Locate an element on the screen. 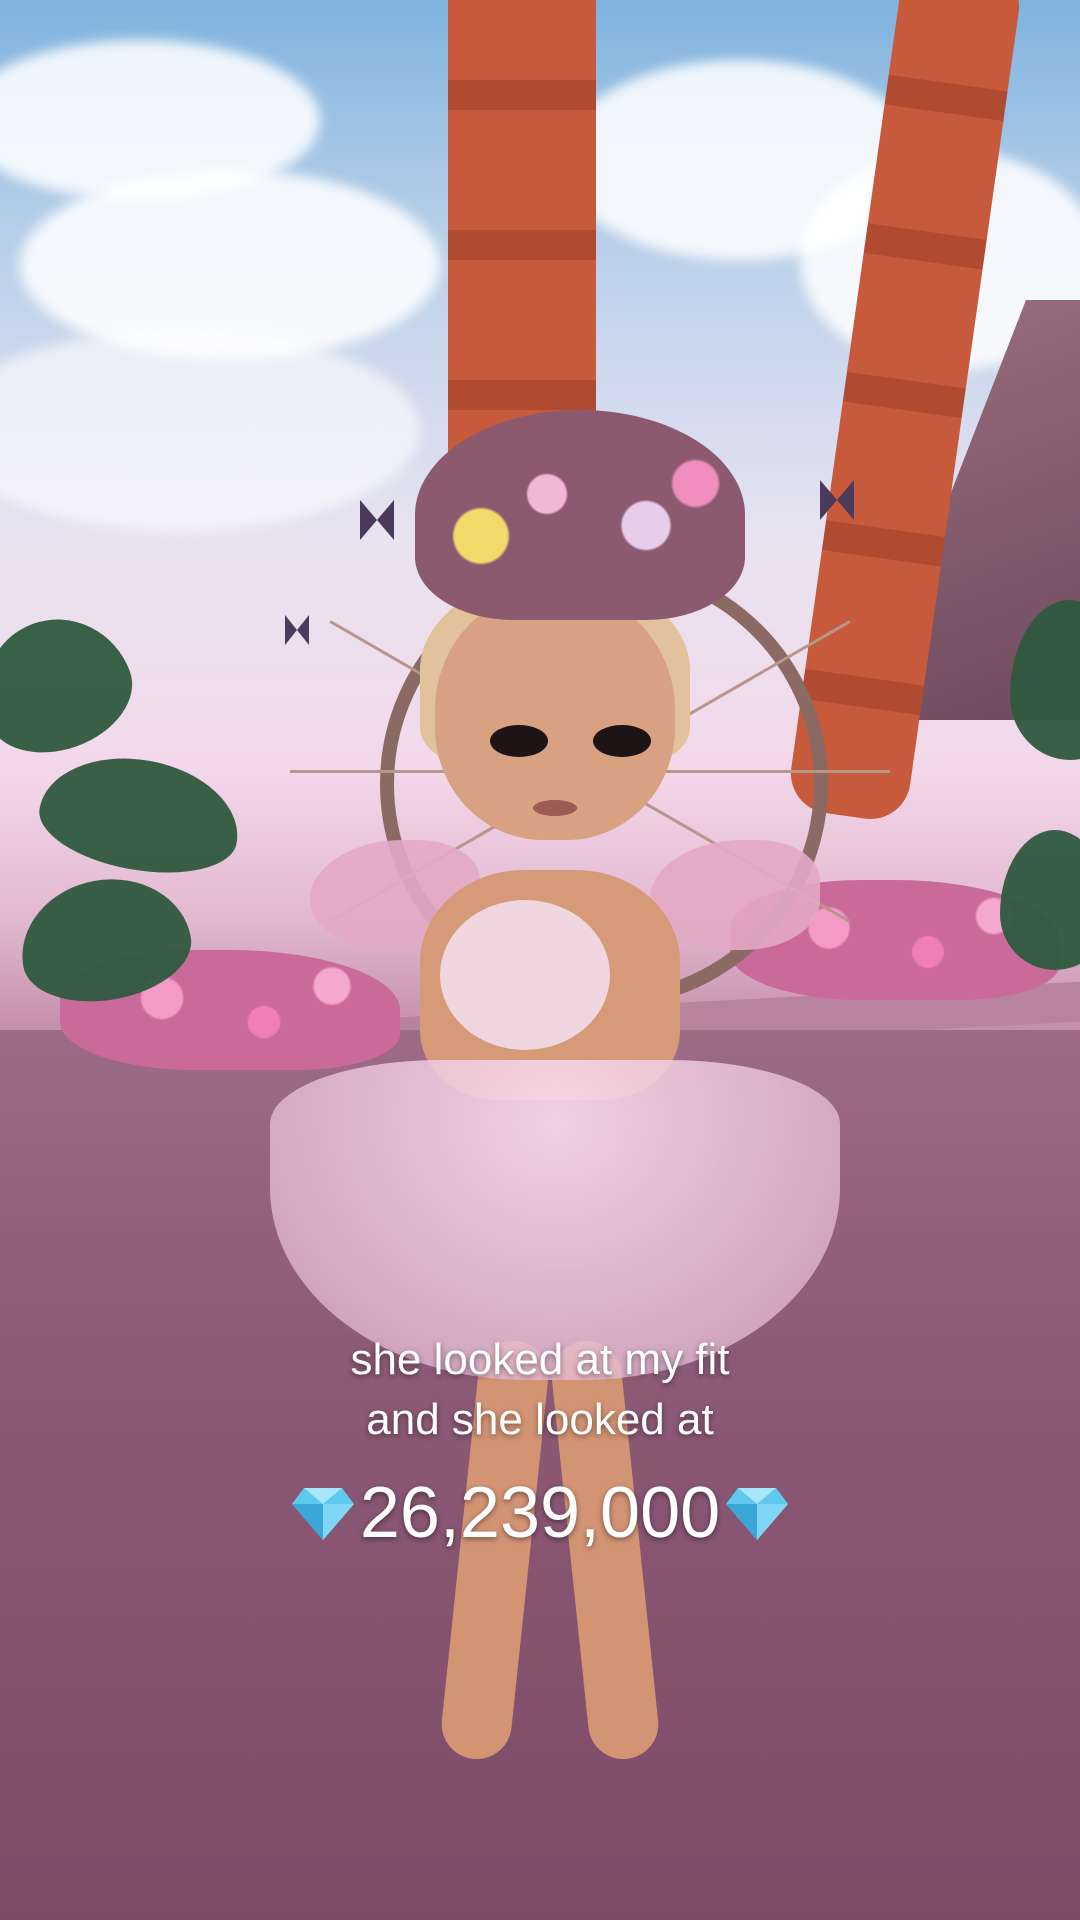  cloud is located at coordinates (210, 430).